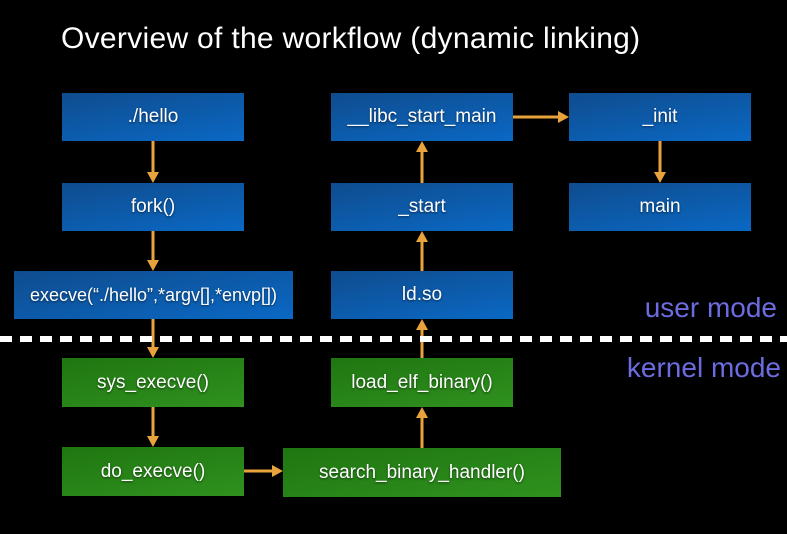 The width and height of the screenshot is (787, 534). Describe the element at coordinates (422, 427) in the screenshot. I see `arrow-search-binary-handler-to-load-elf-binary` at that location.